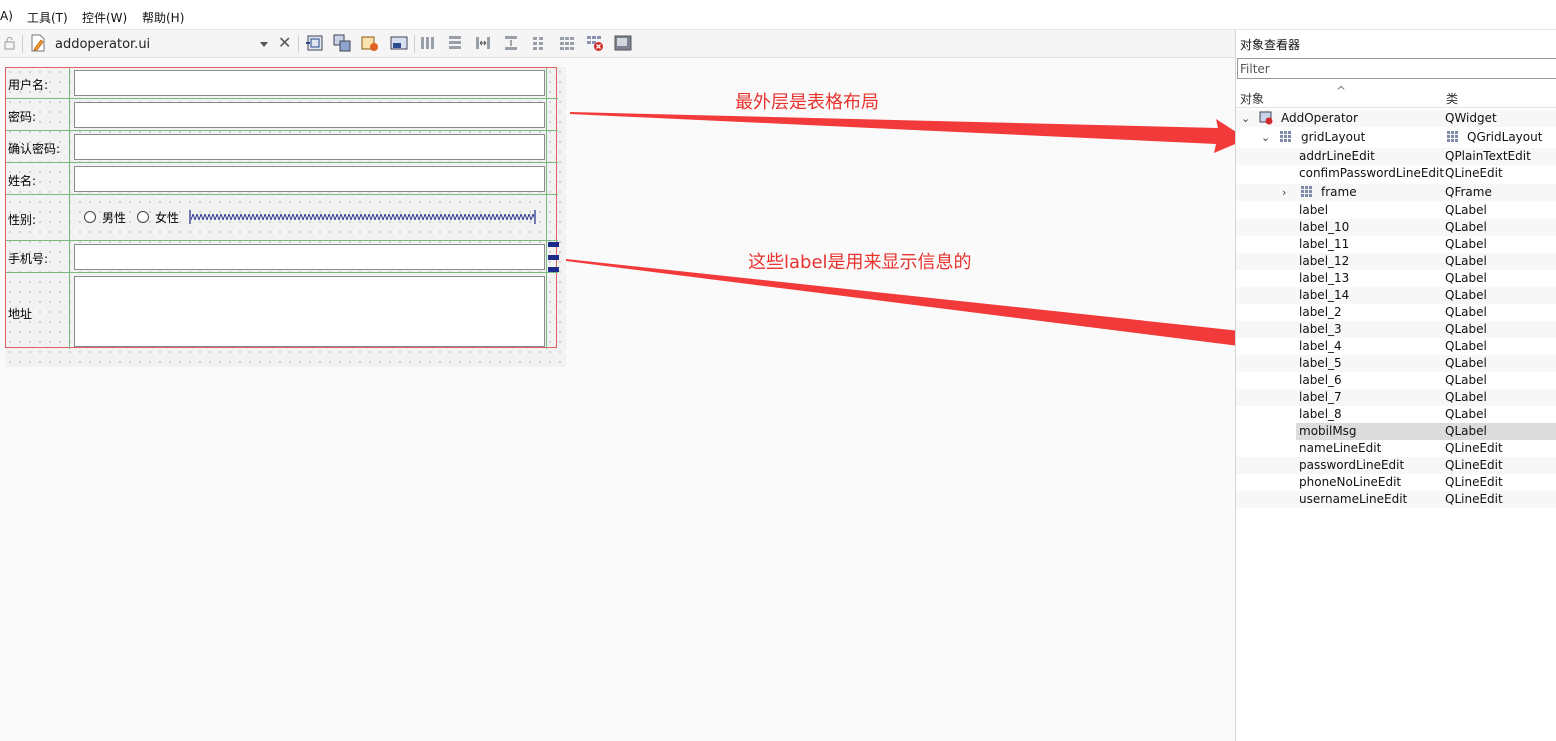  What do you see at coordinates (1396, 397) in the screenshot?
I see `tree-row-label-7: label_7 QLabel` at bounding box center [1396, 397].